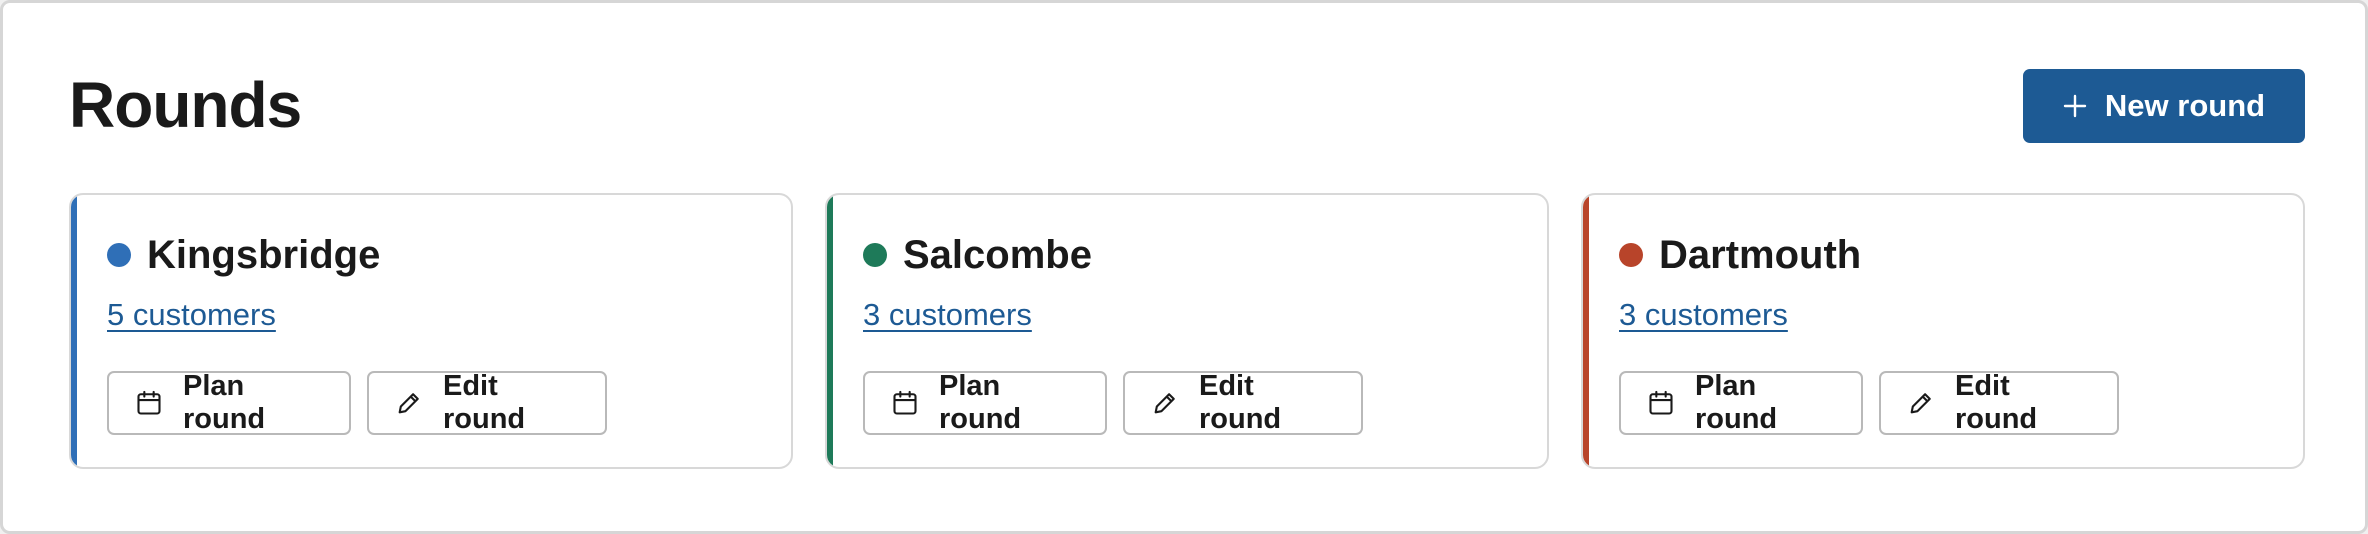 This screenshot has height=534, width=2368. What do you see at coordinates (2075, 106) in the screenshot?
I see `plus-icon` at bounding box center [2075, 106].